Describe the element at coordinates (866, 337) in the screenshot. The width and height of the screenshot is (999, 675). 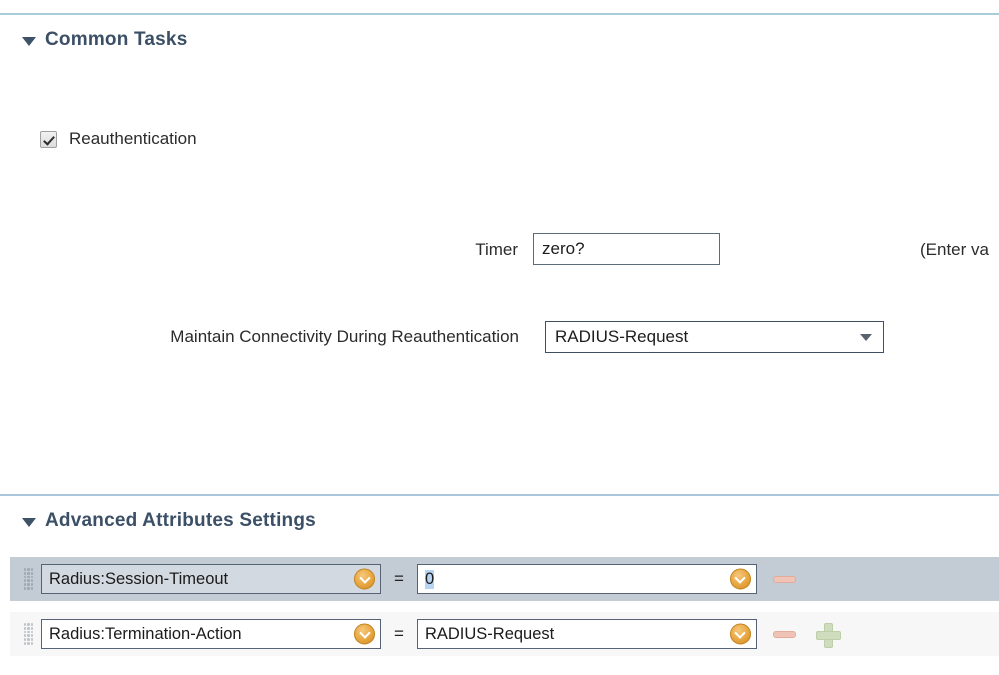
I see `chevron-down-icon` at that location.